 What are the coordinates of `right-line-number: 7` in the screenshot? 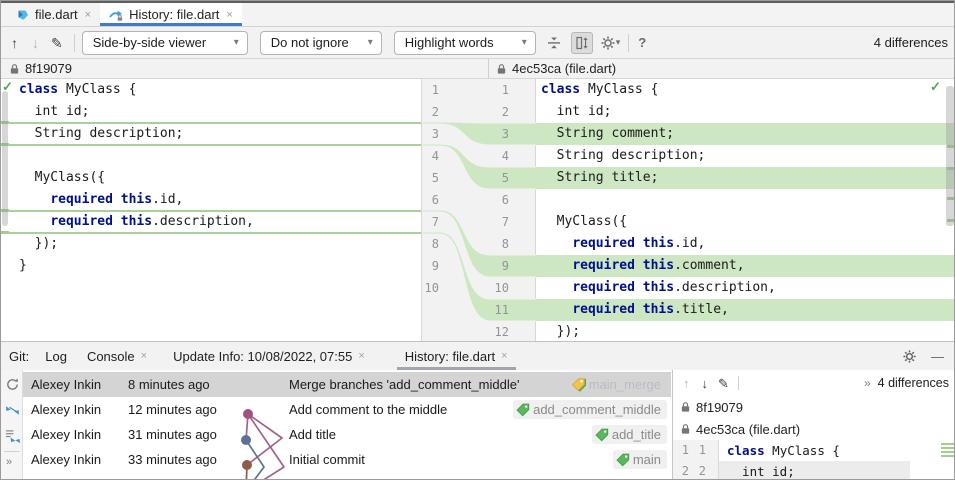 It's located at (505, 222).